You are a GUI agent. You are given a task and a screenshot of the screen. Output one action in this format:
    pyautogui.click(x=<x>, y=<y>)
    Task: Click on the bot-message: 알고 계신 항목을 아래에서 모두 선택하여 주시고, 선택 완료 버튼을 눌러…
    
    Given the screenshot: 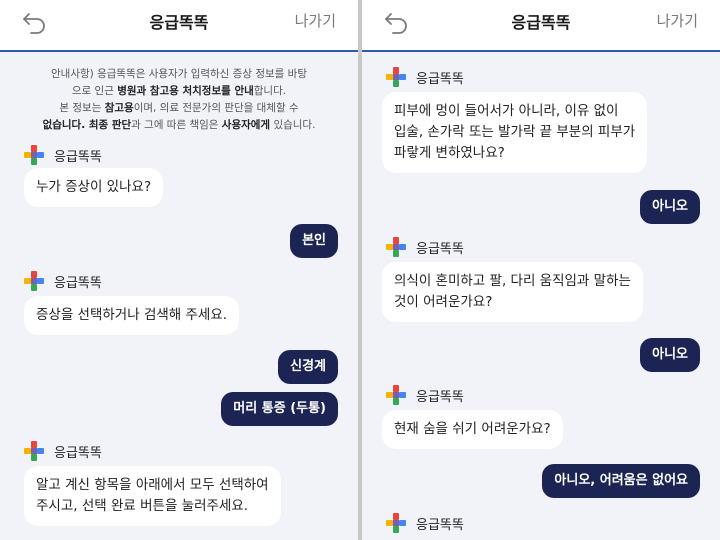 What is the action you would take?
    pyautogui.click(x=152, y=496)
    